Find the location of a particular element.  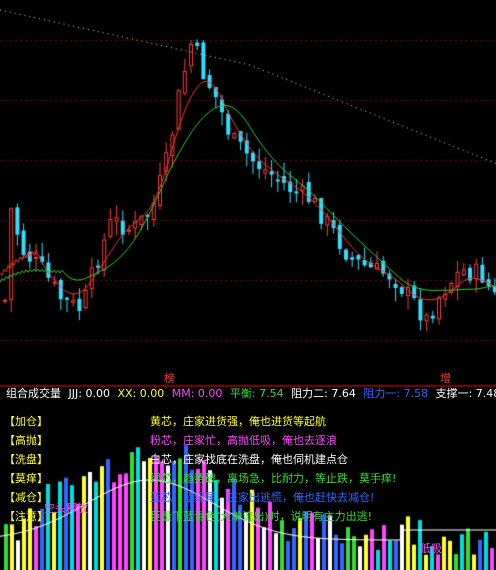

xx-label: XX: is located at coordinates (127, 393).